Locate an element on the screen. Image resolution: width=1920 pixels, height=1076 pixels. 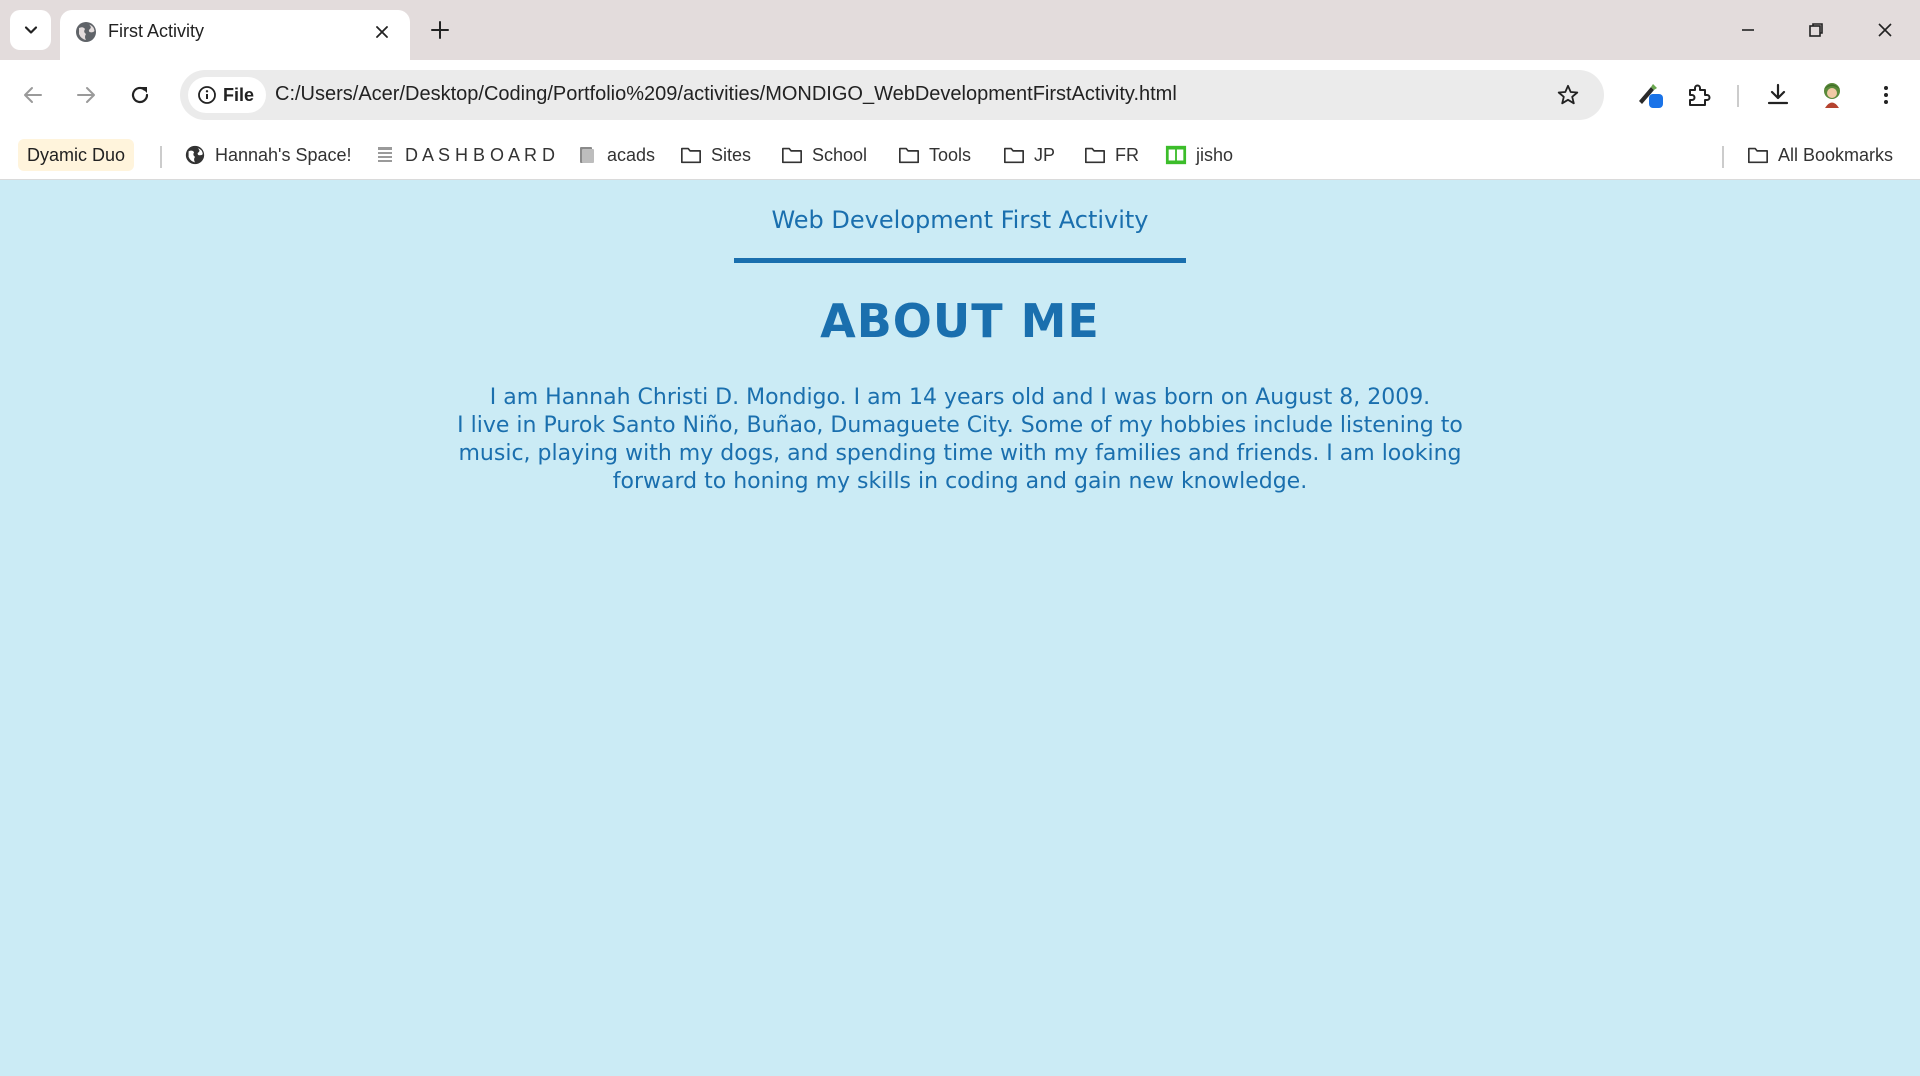
site-info-chip: File is located at coordinates (227, 95).